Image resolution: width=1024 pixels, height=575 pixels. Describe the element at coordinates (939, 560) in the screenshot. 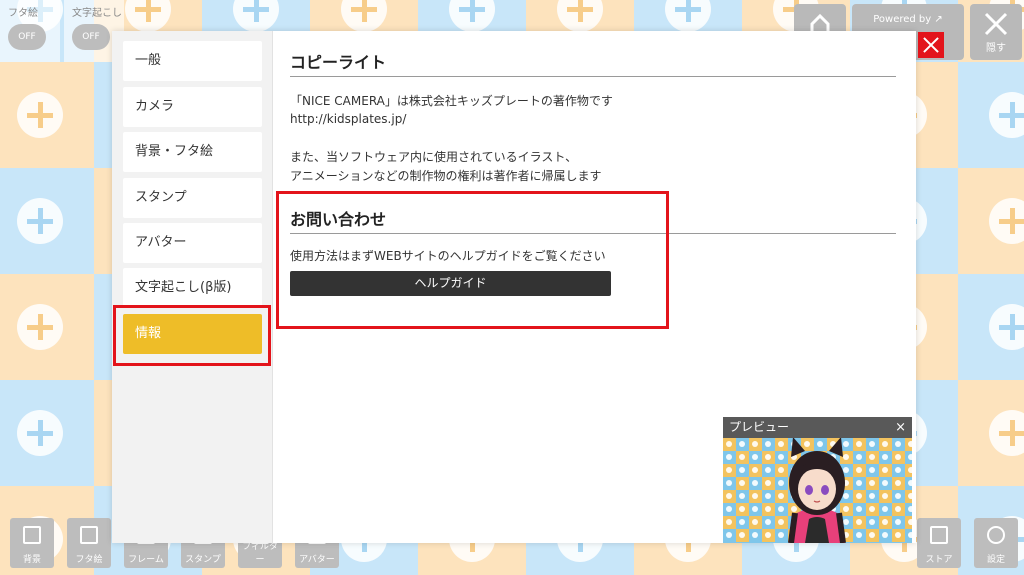

I see `toolbar-button-label: ストア` at that location.